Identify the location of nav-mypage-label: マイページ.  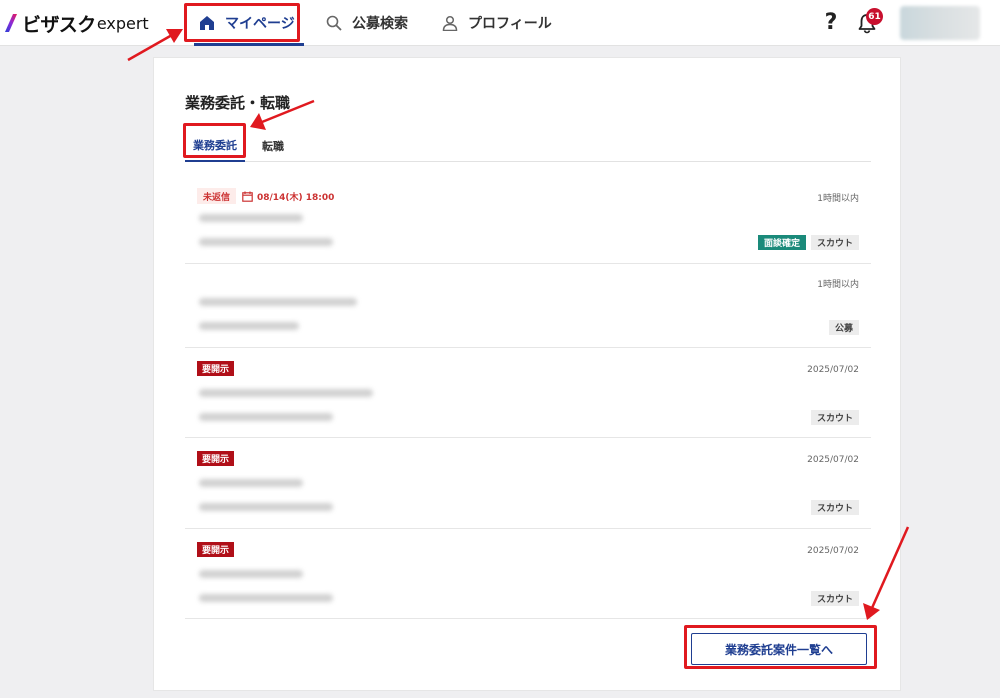
(260, 24).